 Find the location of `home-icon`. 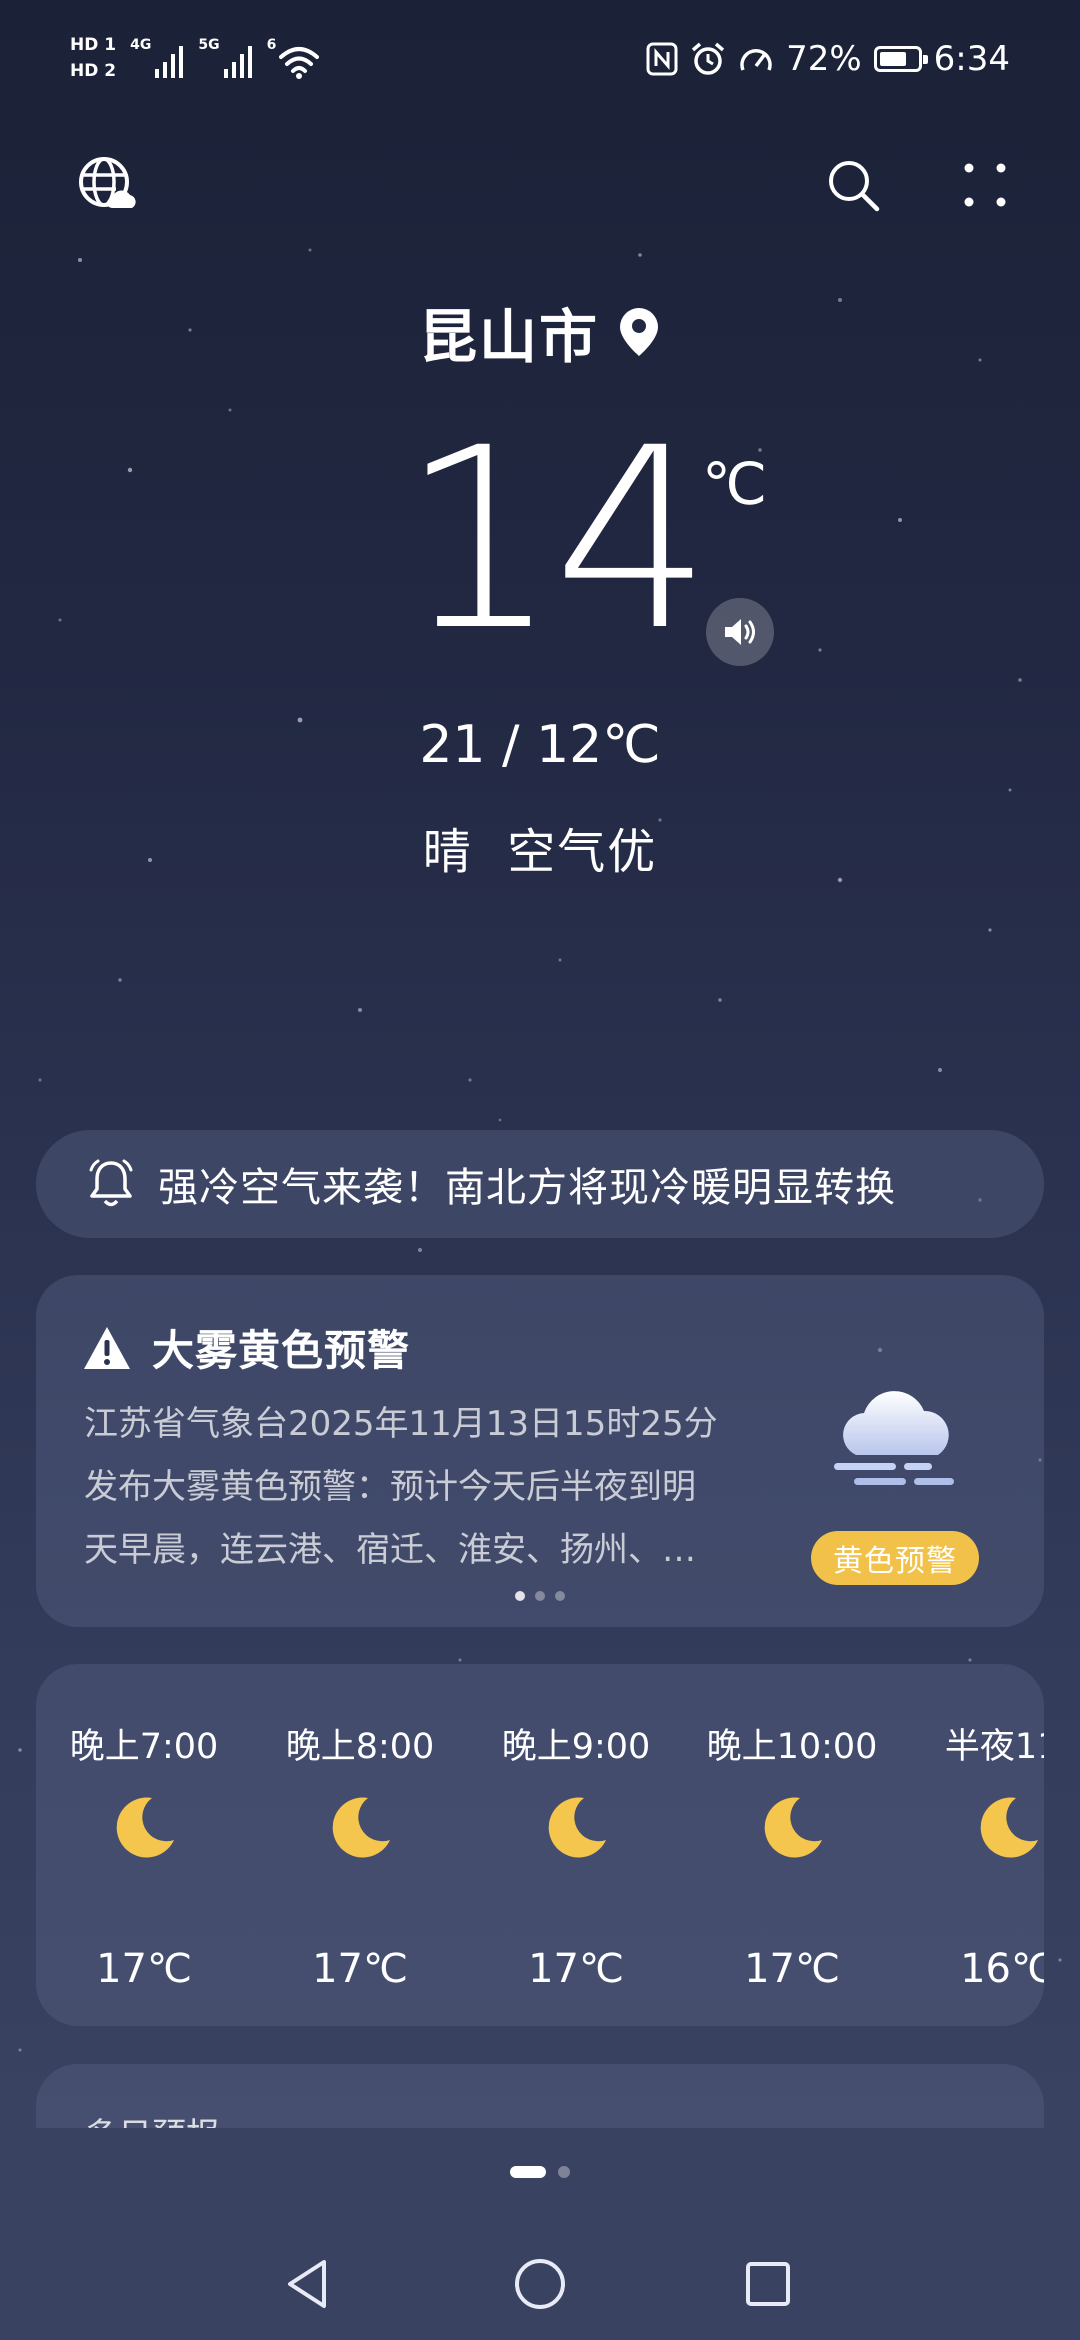

home-icon is located at coordinates (540, 2284).